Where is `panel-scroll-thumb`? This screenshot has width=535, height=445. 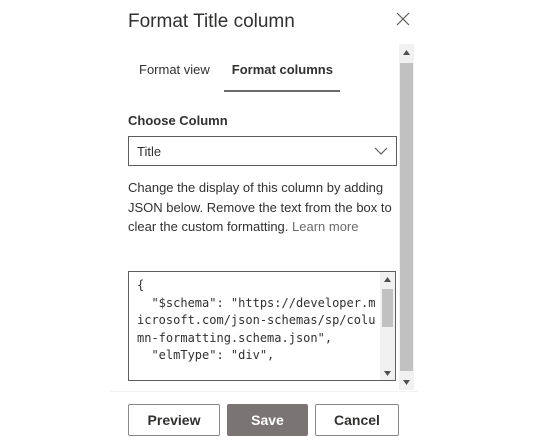 panel-scroll-thumb is located at coordinates (406, 217).